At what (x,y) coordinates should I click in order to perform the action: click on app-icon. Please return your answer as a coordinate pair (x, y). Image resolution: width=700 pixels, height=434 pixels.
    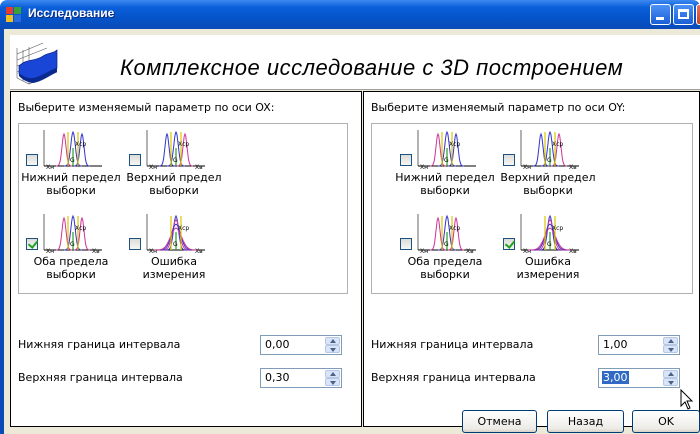
    Looking at the image, I should click on (14, 15).